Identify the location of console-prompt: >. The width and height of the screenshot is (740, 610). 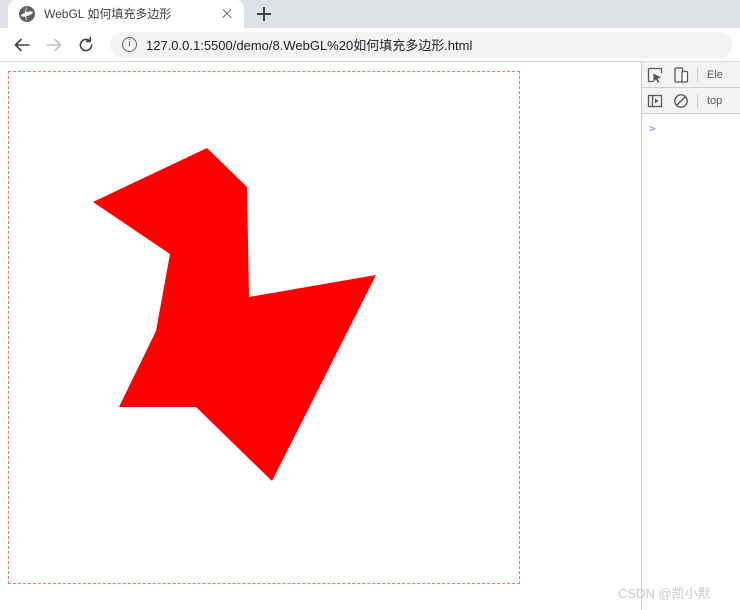
(652, 128).